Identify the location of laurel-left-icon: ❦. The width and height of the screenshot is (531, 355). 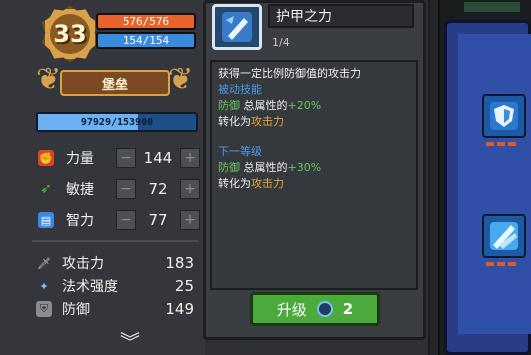
(49, 79).